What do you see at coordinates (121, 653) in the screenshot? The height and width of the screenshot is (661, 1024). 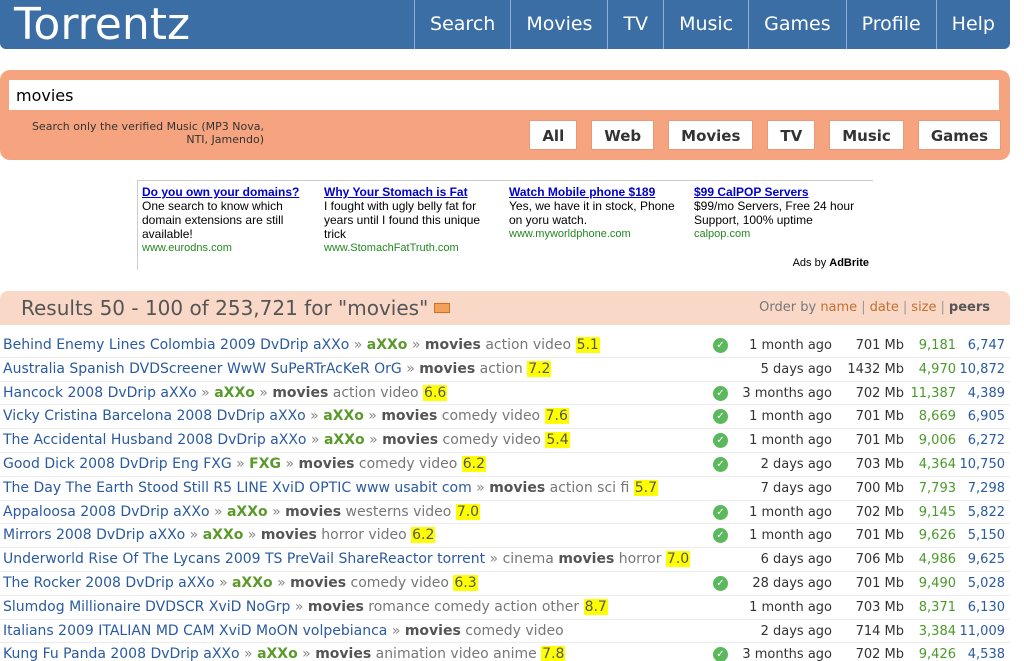 I see `torrent-name-link: Kung Fu Panda 2008 DvDrip aXXo` at bounding box center [121, 653].